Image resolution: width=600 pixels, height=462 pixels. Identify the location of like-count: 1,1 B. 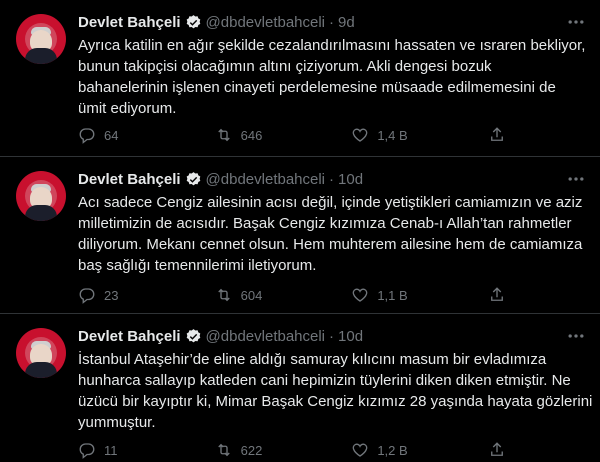
(392, 295).